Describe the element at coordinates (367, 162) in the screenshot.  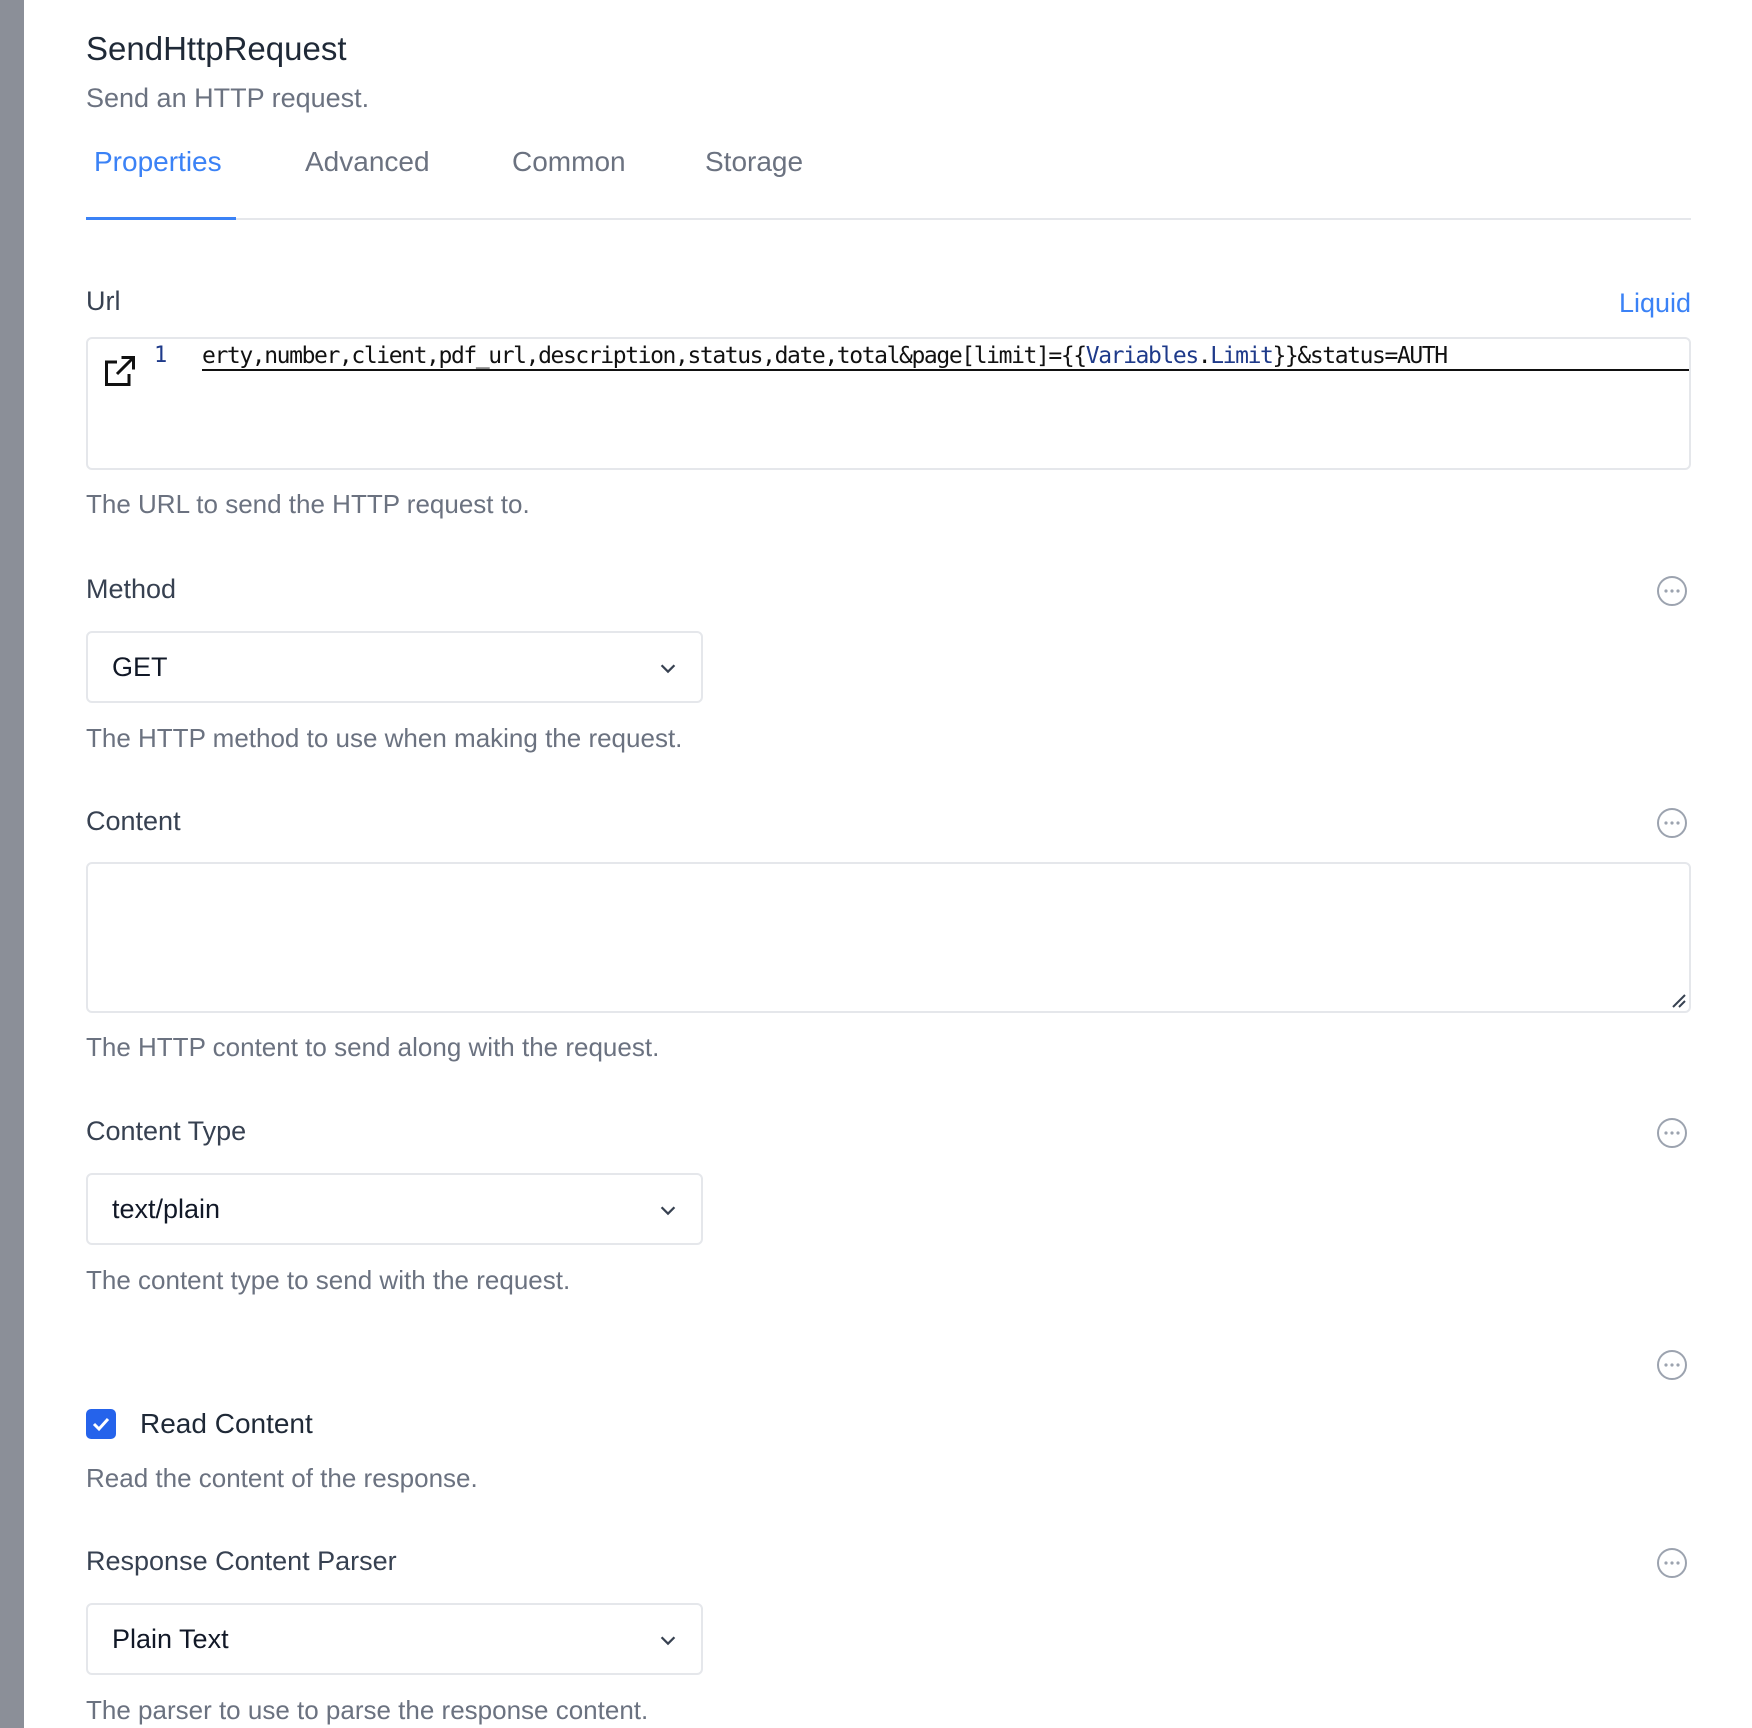
I see `tab-advanced: Advanced` at that location.